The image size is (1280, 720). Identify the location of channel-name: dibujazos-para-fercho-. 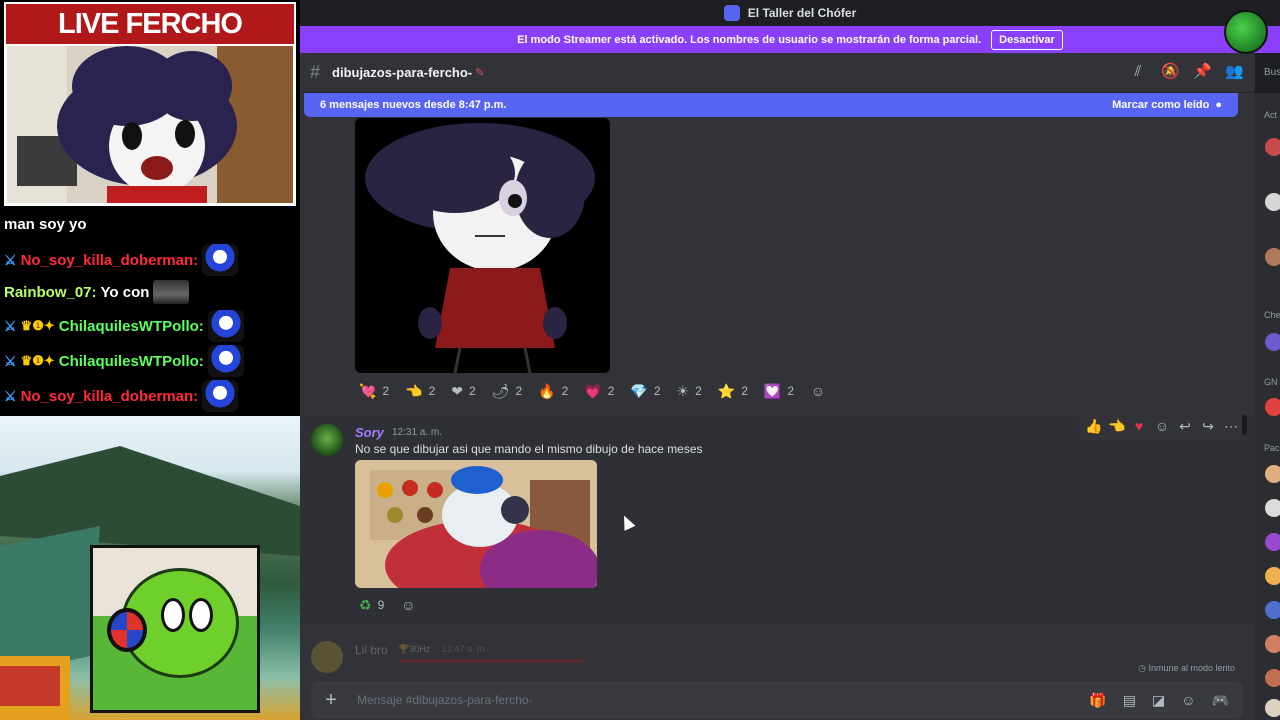
(402, 72).